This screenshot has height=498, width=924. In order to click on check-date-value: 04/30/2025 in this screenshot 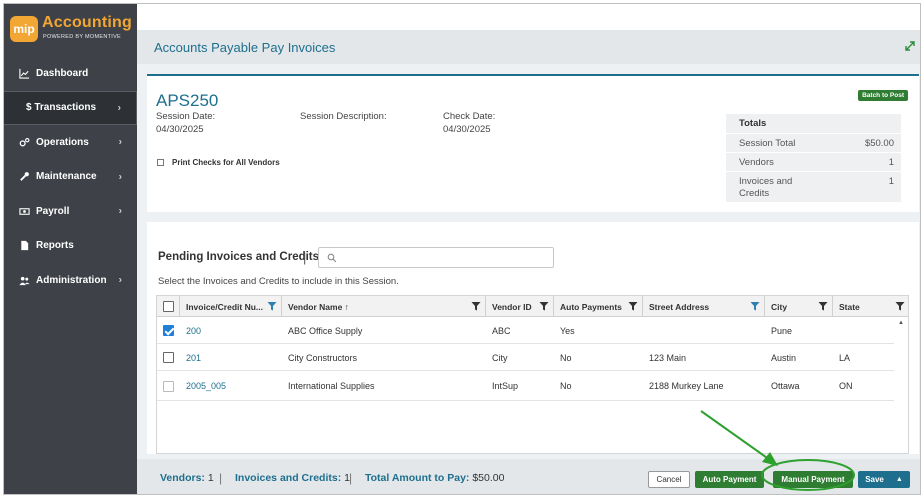, I will do `click(467, 129)`.